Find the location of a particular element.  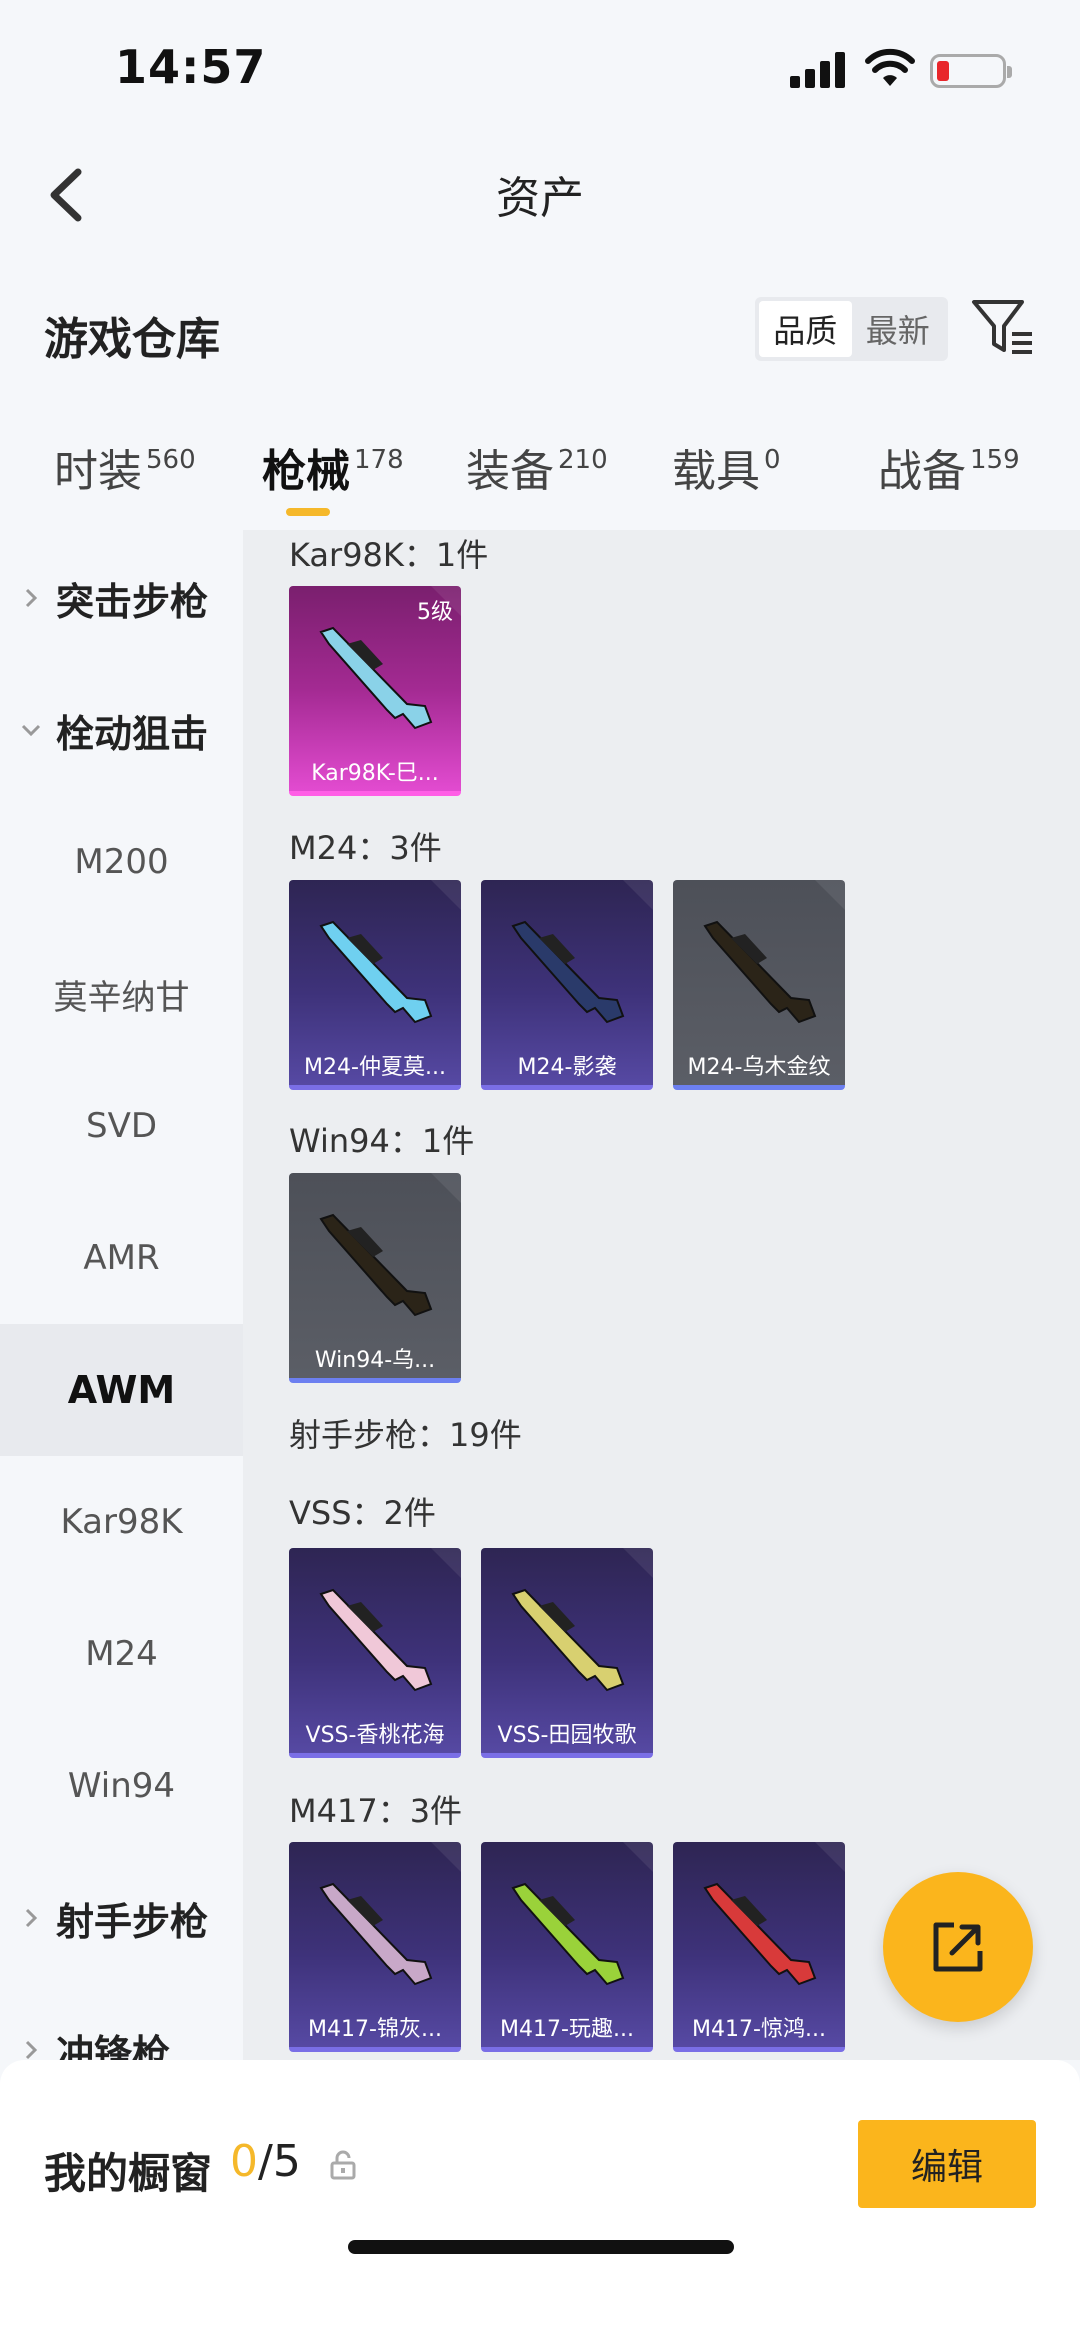

sidebar-item-1: 栓动狙击 is located at coordinates (121, 730).